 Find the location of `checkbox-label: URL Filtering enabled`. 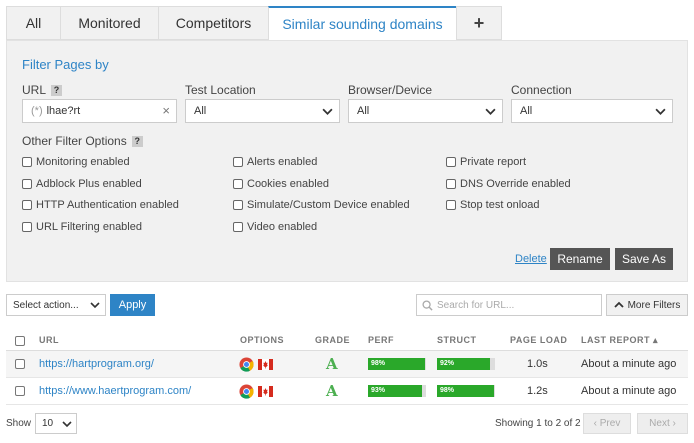

checkbox-label: URL Filtering enabled is located at coordinates (89, 227).